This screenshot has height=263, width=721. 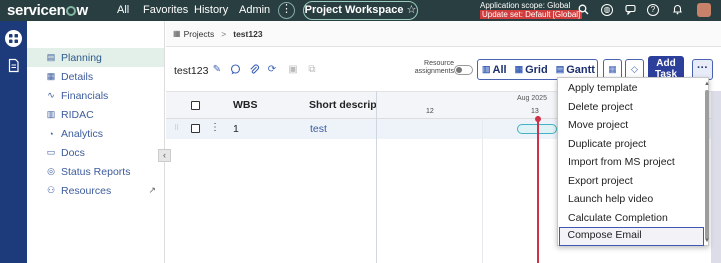 What do you see at coordinates (235, 70) in the screenshot?
I see `comment-icon` at bounding box center [235, 70].